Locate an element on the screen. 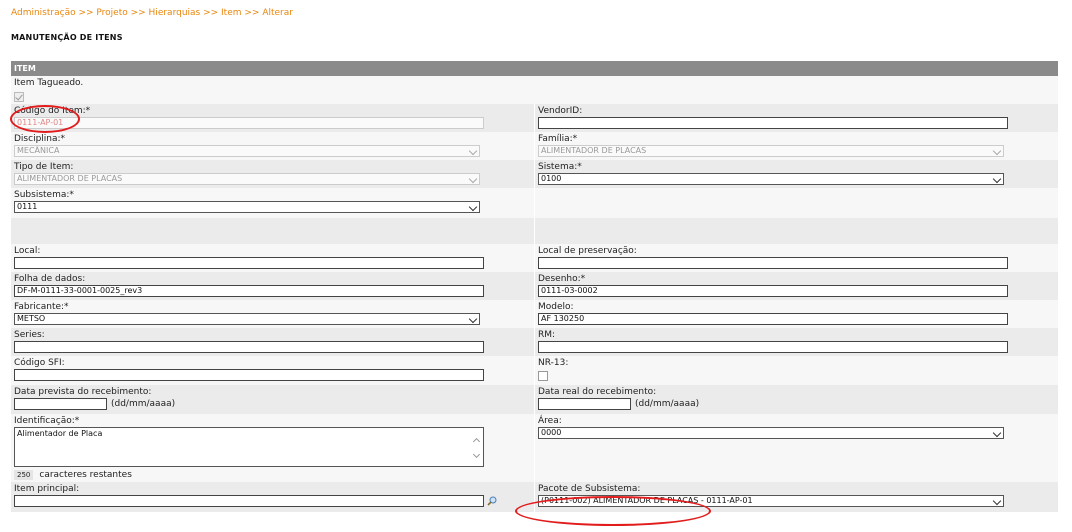 The image size is (1072, 532). identificacao-textarea: Alimentador de Placa is located at coordinates (249, 447).